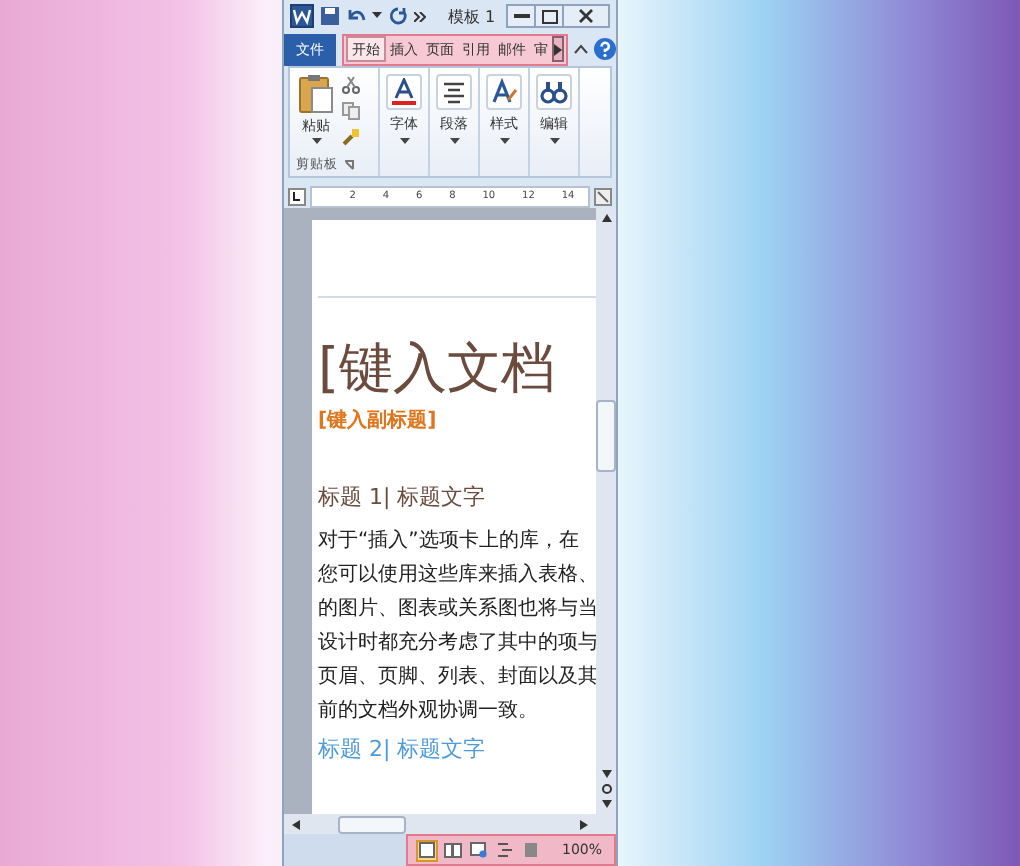  I want to click on align-center-icon, so click(454, 92).